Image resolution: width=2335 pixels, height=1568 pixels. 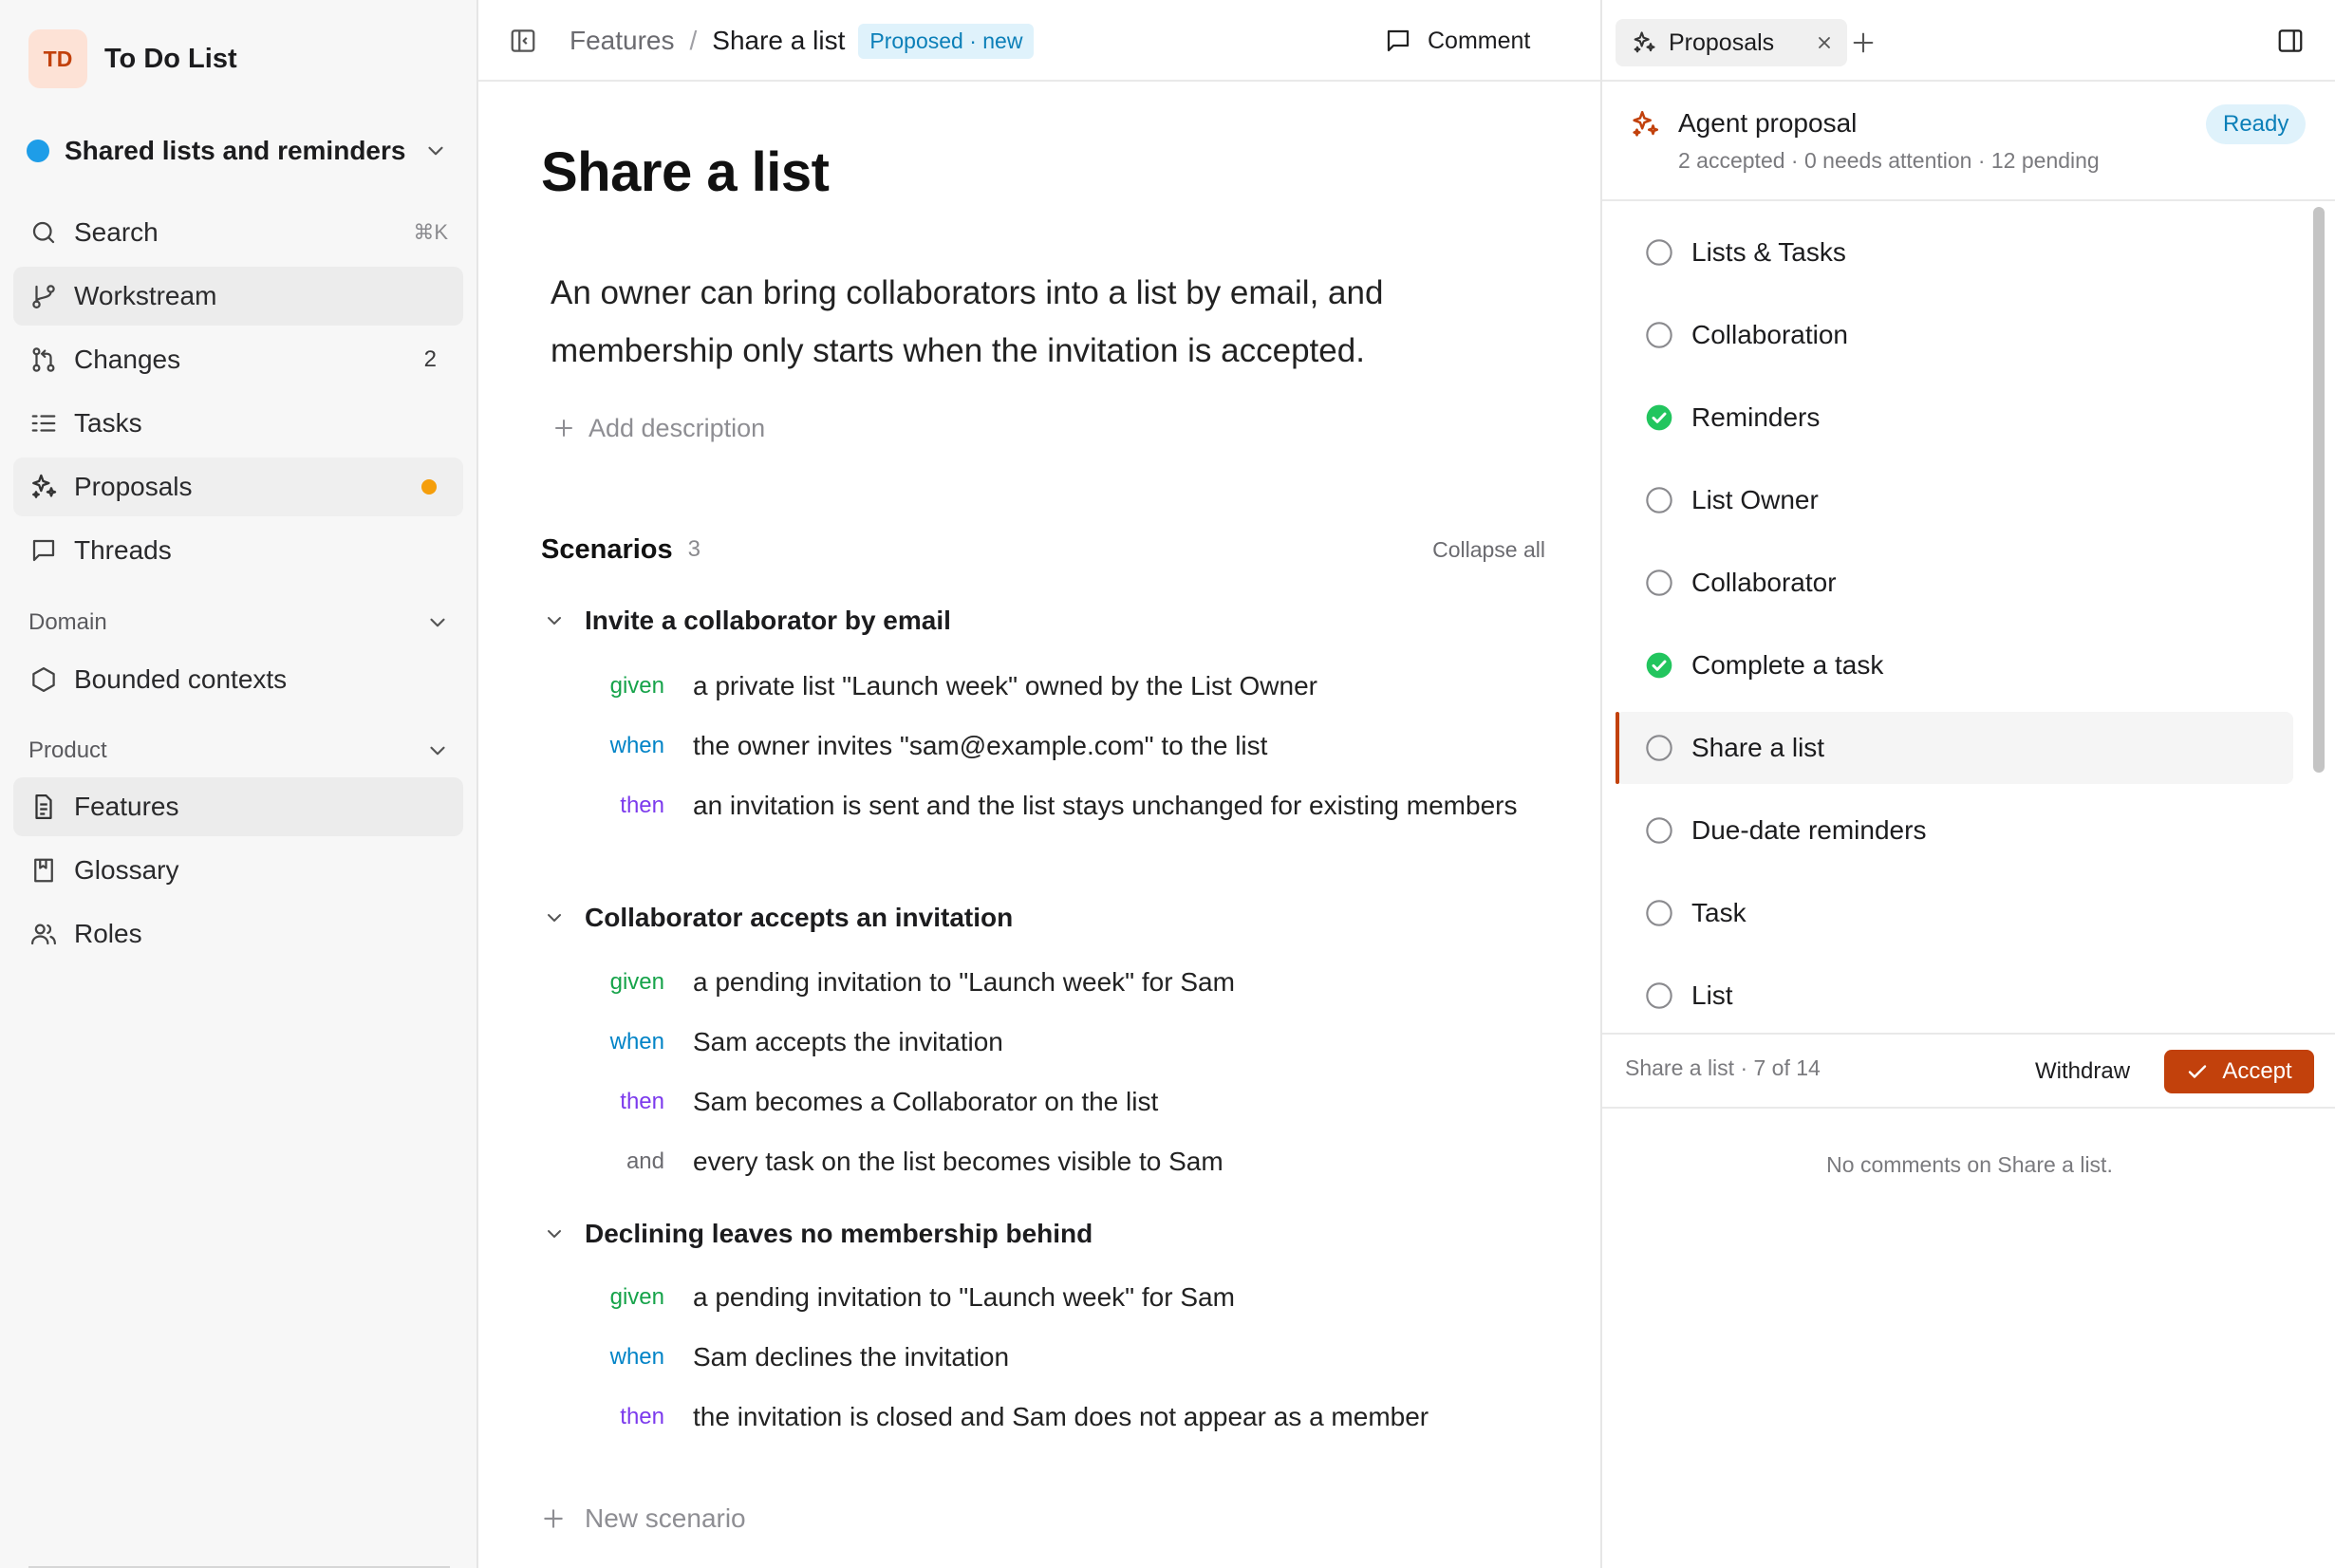 What do you see at coordinates (778, 918) in the screenshot?
I see `scenario-toggle: Collaborator accepts an invitation` at bounding box center [778, 918].